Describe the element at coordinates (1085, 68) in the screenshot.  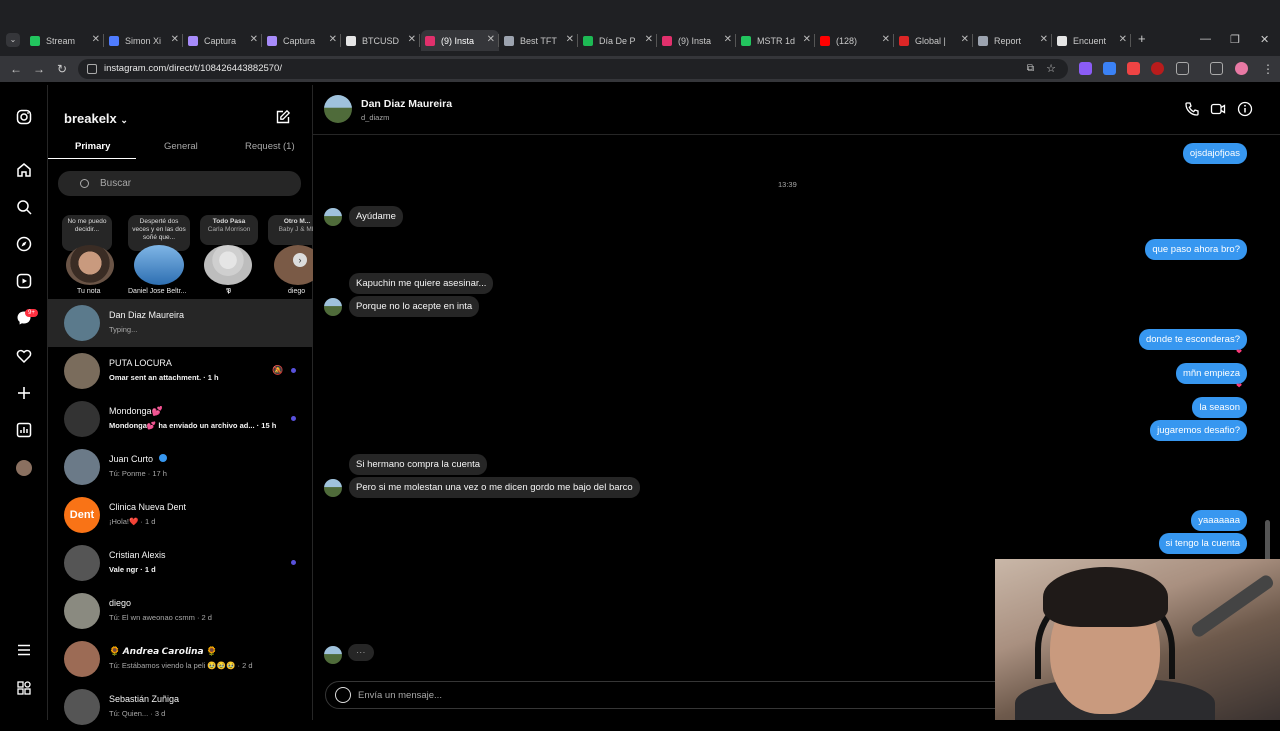
I see `extension-1-icon` at that location.